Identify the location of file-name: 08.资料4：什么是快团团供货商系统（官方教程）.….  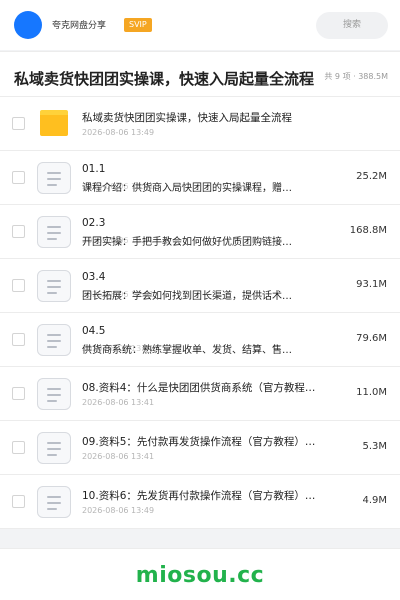
(200, 388).